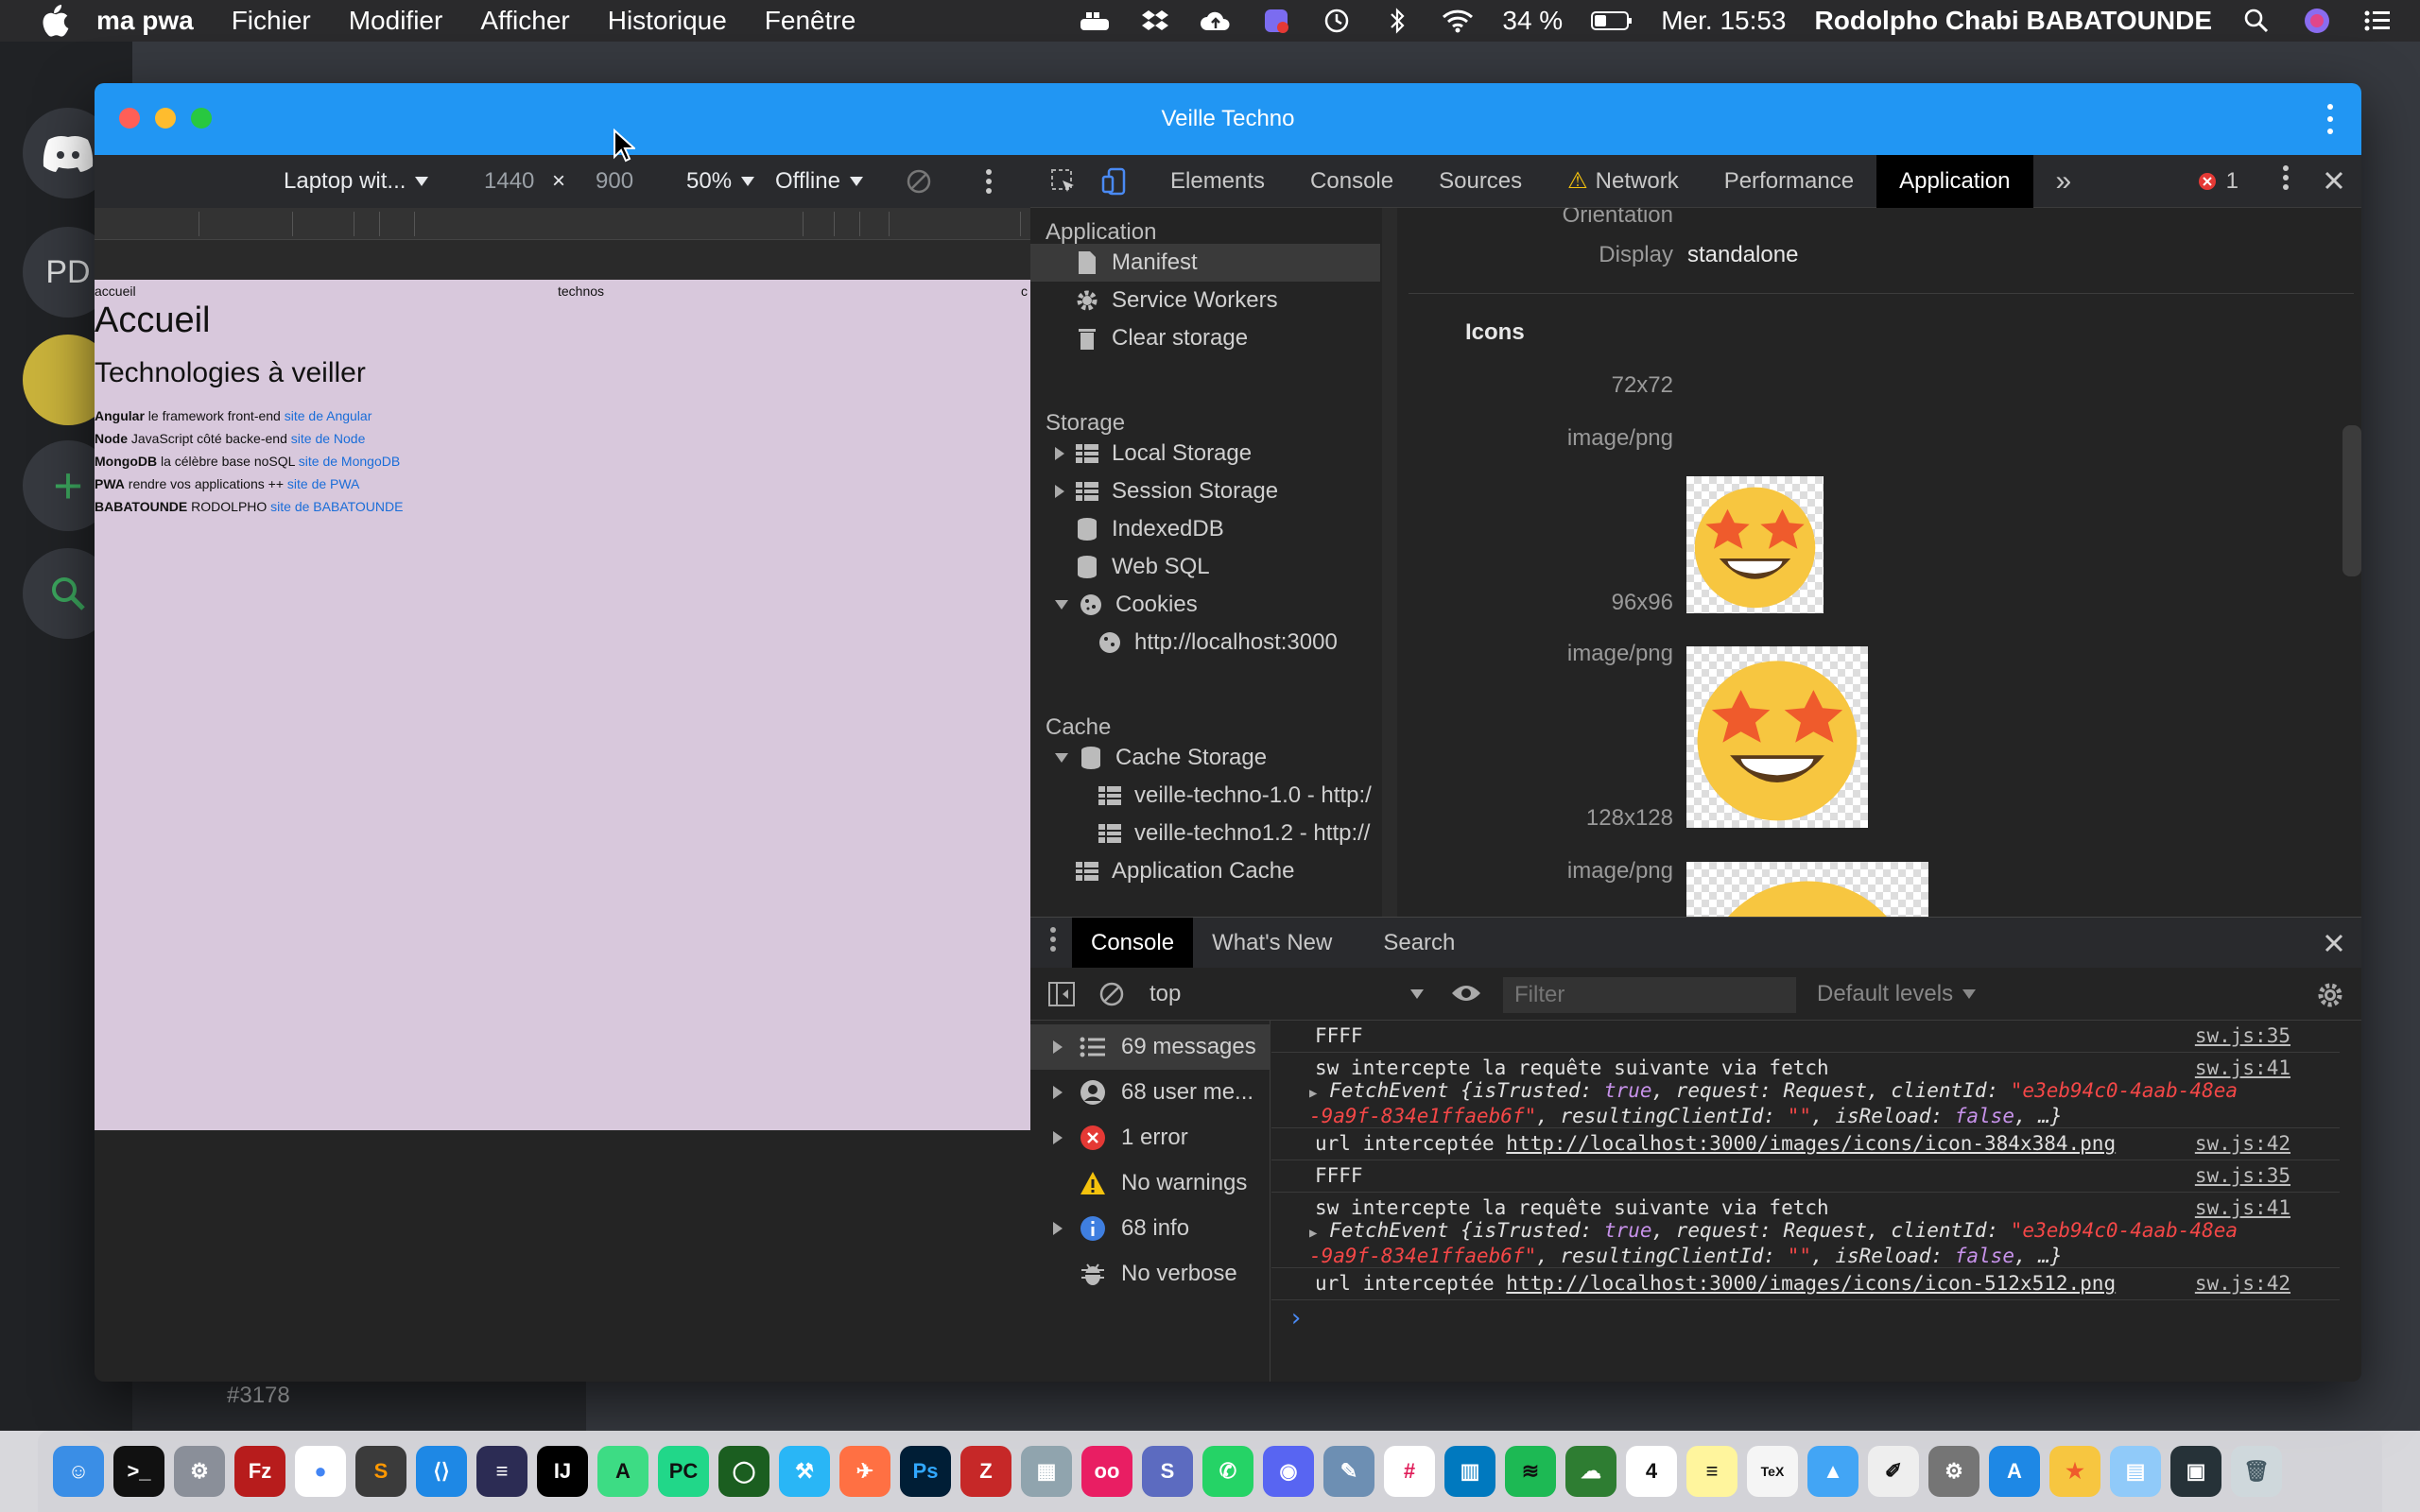 The width and height of the screenshot is (2420, 1512). I want to click on sidebar-item-service-workers: Service Workers, so click(1205, 300).